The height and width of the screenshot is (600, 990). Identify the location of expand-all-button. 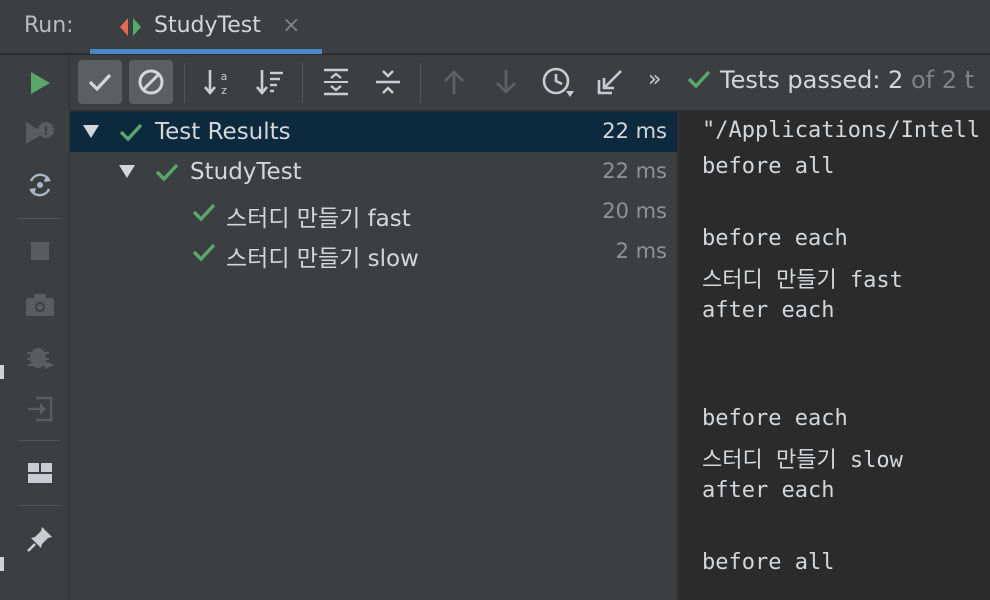
(336, 82).